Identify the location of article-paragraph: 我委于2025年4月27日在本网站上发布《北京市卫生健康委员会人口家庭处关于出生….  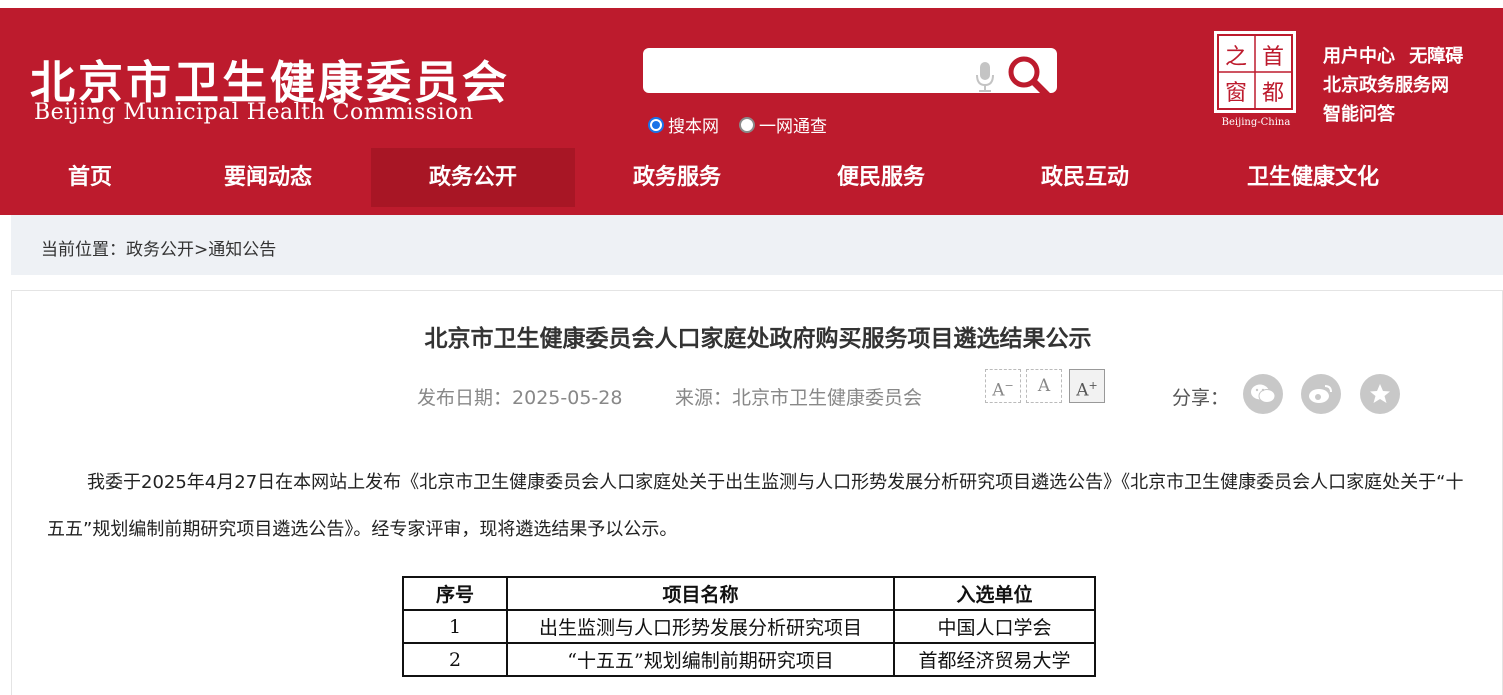
(755, 506).